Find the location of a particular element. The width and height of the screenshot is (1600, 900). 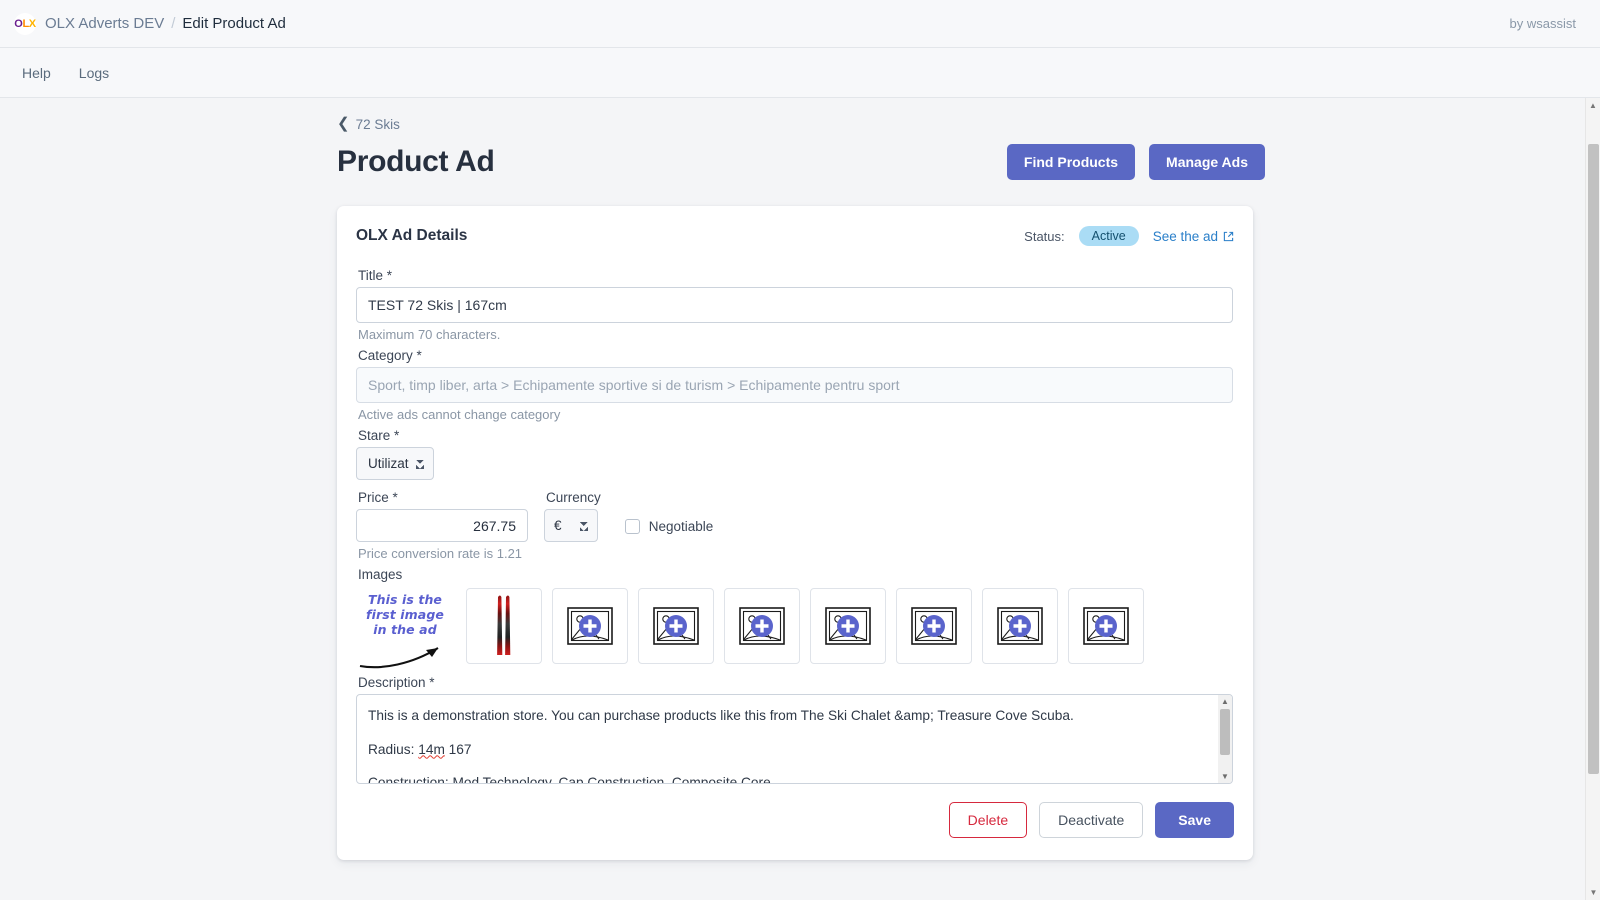

page-scrollbar-thumb is located at coordinates (1593, 459).